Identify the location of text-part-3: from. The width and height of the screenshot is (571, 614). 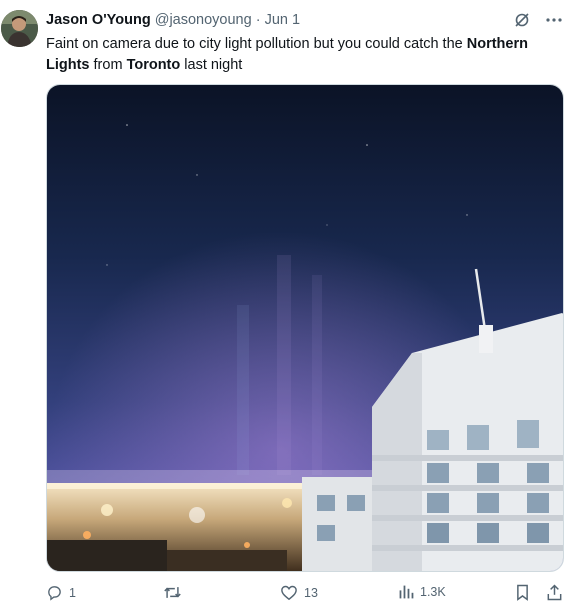
(108, 65).